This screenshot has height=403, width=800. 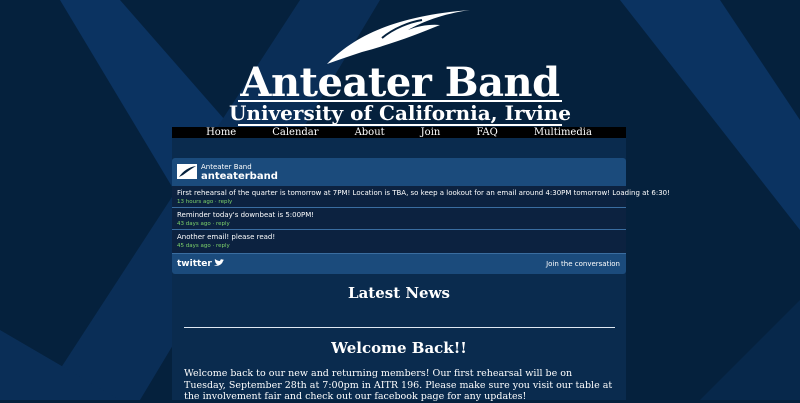 What do you see at coordinates (431, 132) in the screenshot?
I see `nav-join: Join` at bounding box center [431, 132].